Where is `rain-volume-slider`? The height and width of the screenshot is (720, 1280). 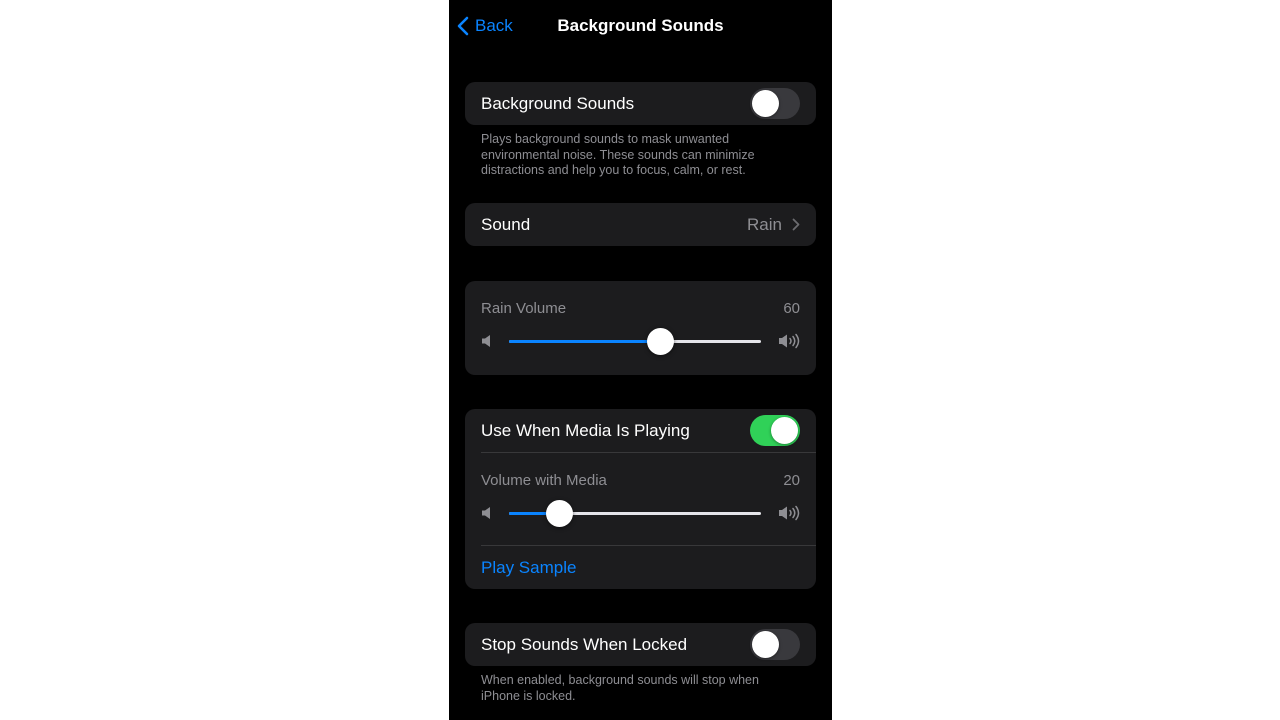
rain-volume-slider is located at coordinates (635, 341).